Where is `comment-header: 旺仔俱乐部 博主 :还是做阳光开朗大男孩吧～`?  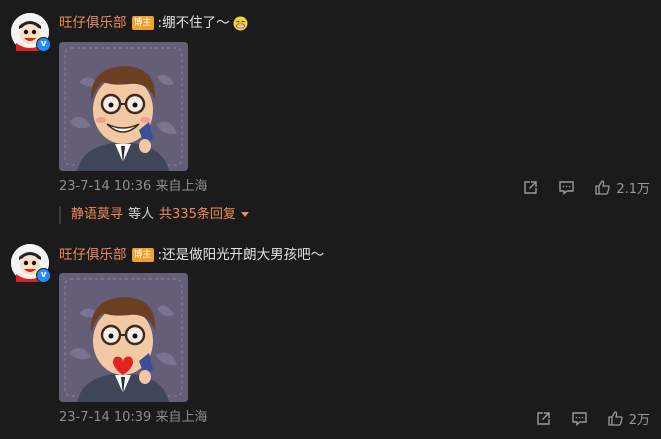 comment-header: 旺仔俱乐部 博主 :还是做阳光开朗大男孩吧～ is located at coordinates (191, 255).